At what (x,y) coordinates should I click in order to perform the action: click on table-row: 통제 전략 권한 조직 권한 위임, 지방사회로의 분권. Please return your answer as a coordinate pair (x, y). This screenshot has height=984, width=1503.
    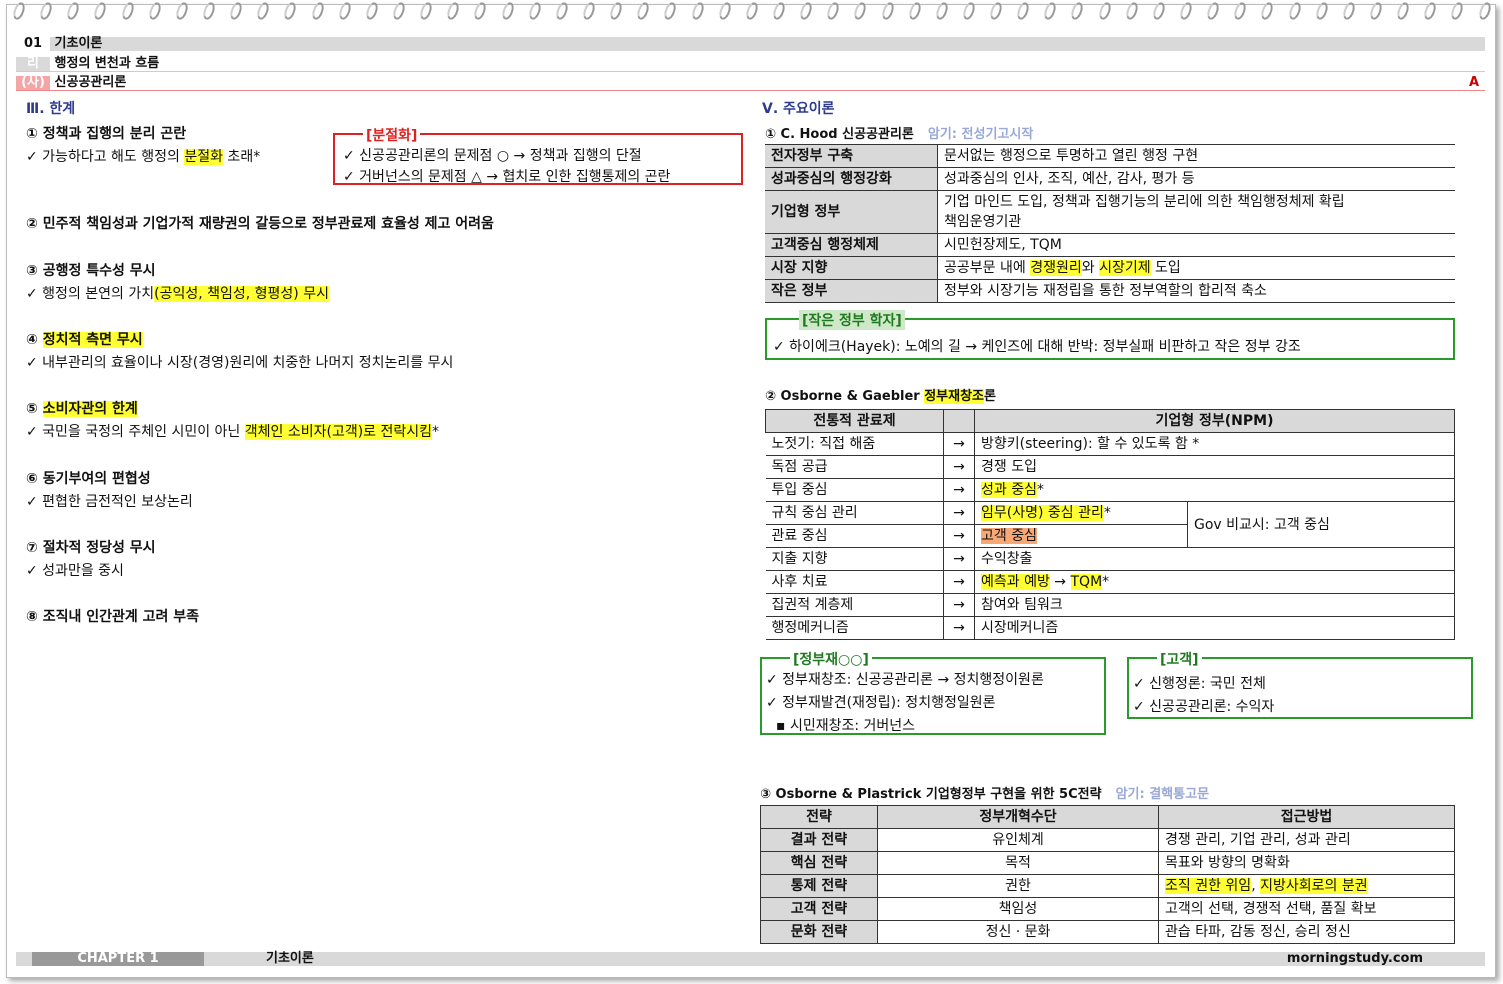
    Looking at the image, I should click on (1107, 886).